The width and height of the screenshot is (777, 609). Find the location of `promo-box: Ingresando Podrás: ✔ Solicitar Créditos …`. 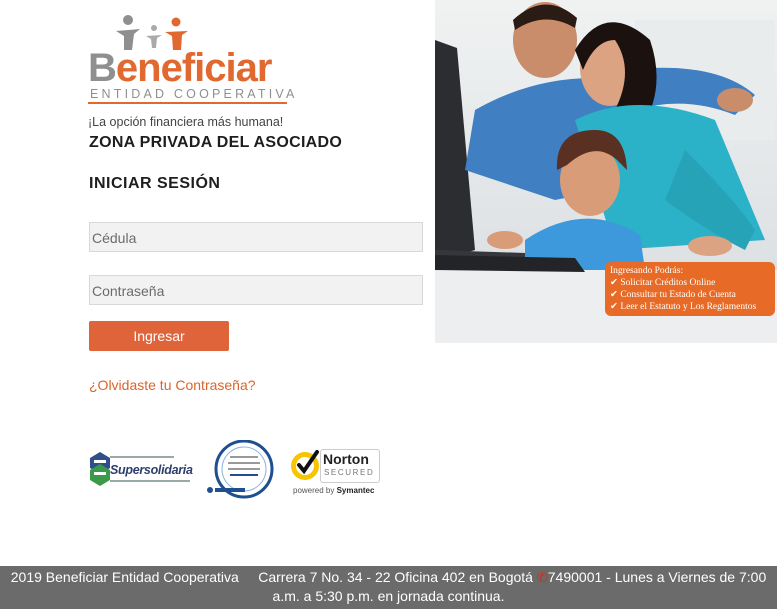

promo-box: Ingresando Podrás: ✔ Solicitar Créditos … is located at coordinates (690, 289).